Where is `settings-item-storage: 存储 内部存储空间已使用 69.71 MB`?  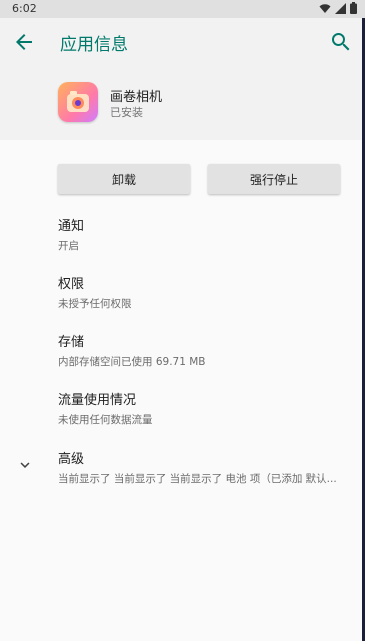
settings-item-storage: 存储 内部存储空间已使用 69.71 MB is located at coordinates (205, 350).